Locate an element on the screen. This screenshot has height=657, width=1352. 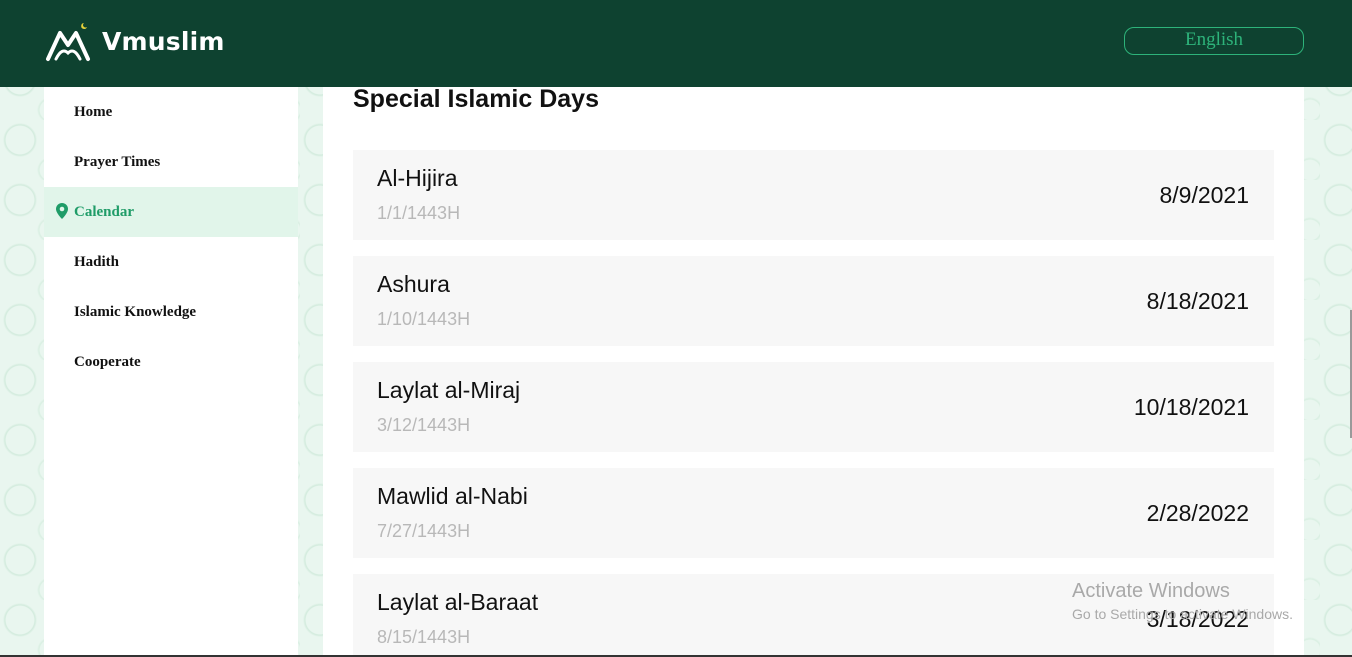
gregorian-date: 2/28/2022 is located at coordinates (1197, 513).